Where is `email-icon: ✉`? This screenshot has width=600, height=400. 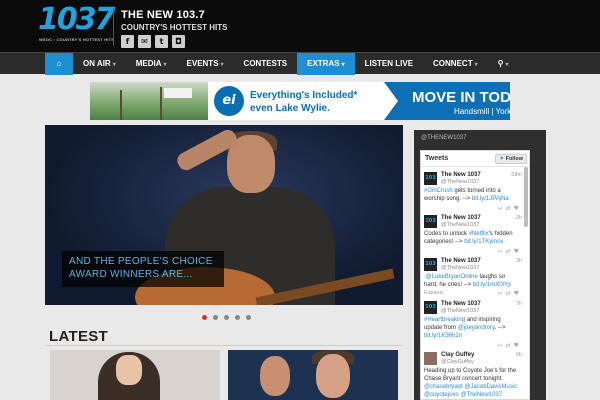
email-icon: ✉ is located at coordinates (144, 41).